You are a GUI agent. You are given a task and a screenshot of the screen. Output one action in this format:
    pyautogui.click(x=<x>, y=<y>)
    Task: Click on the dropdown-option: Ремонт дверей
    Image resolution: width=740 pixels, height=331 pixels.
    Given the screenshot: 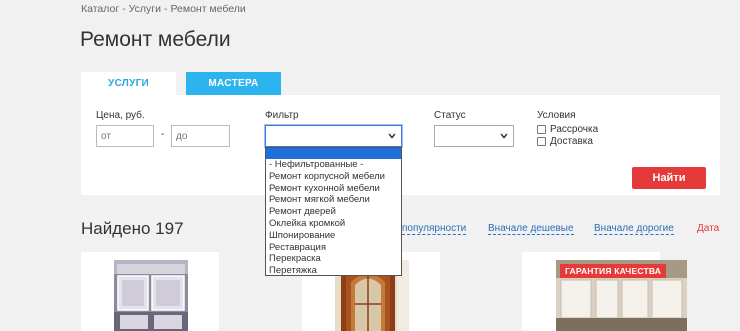 What is the action you would take?
    pyautogui.click(x=333, y=212)
    